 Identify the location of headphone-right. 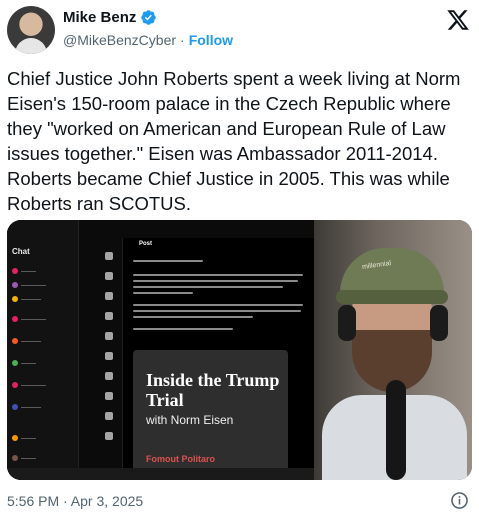
(439, 323).